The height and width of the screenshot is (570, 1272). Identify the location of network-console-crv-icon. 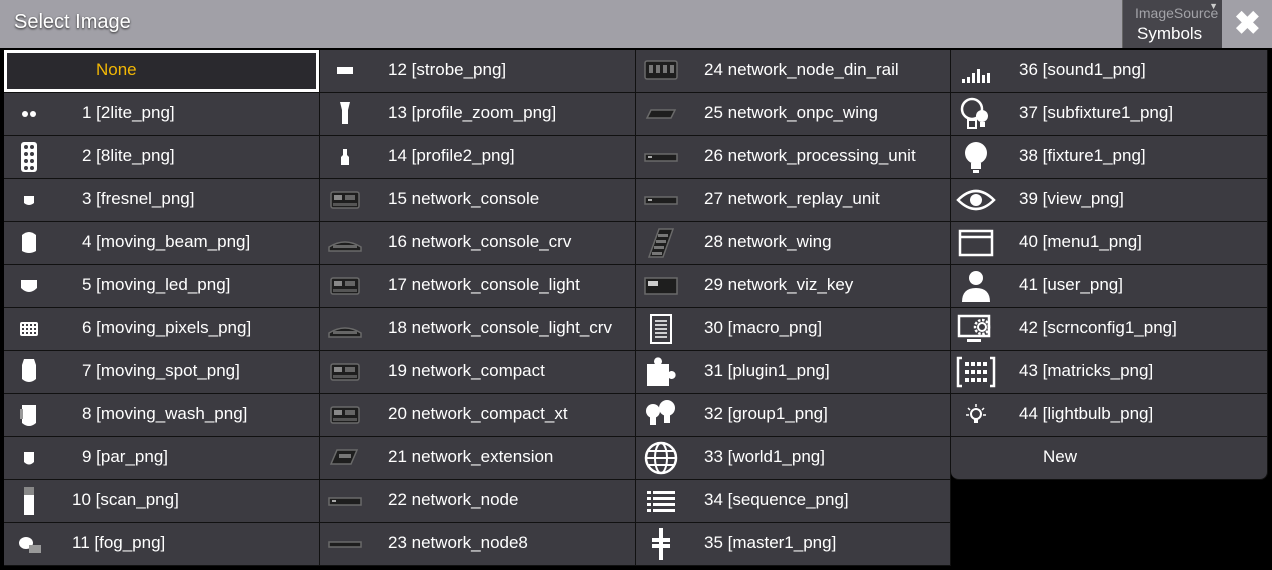
(345, 243).